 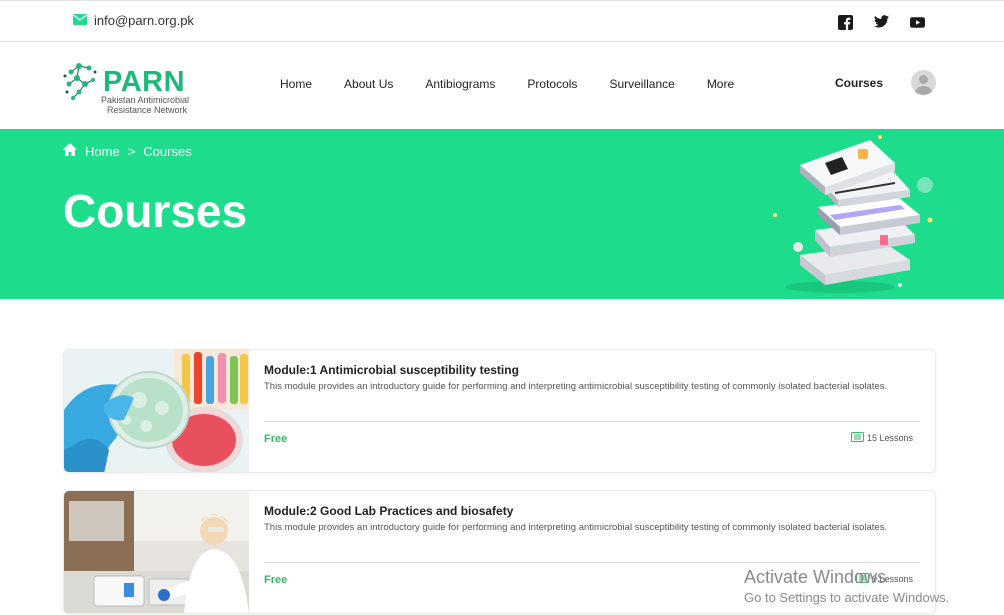 I want to click on email-contact: info@parn.org.pk, so click(x=133, y=20).